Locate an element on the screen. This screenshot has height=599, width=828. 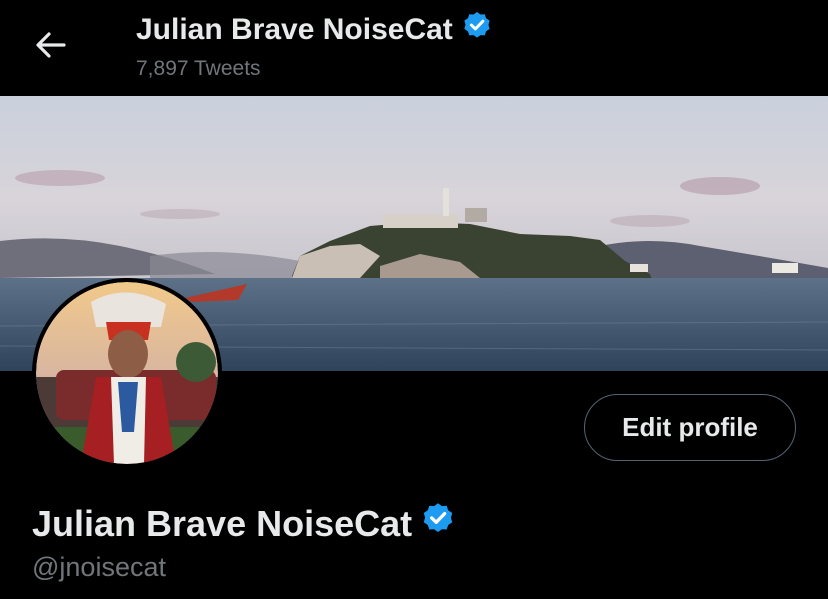
arrow-left-icon is located at coordinates (51, 45).